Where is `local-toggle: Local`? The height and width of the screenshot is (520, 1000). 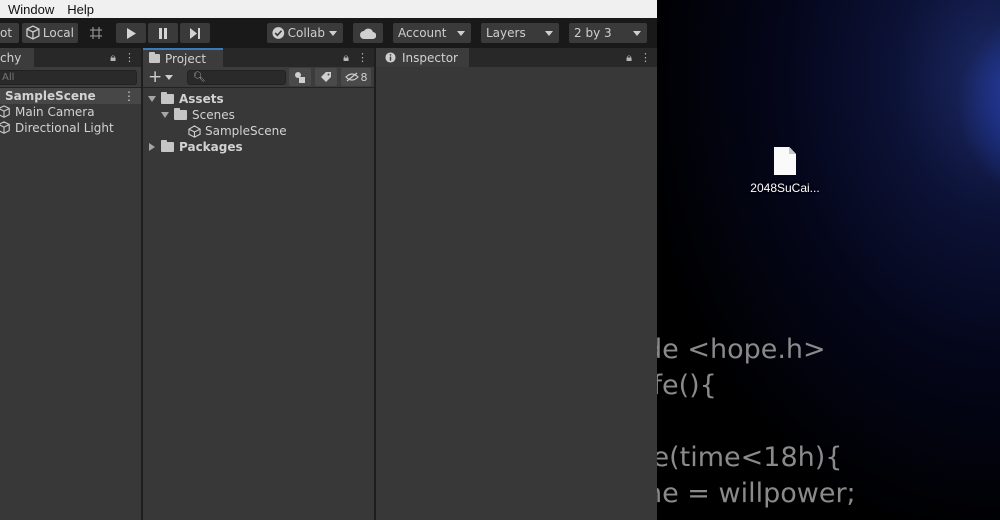 local-toggle: Local is located at coordinates (50, 33).